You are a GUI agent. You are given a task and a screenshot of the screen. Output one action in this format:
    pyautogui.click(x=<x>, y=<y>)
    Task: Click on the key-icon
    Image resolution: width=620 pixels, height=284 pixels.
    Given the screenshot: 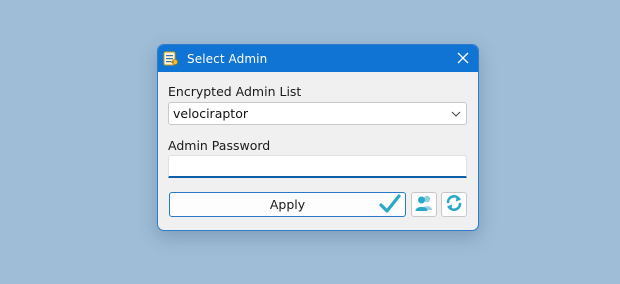 What is the action you would take?
    pyautogui.click(x=171, y=59)
    